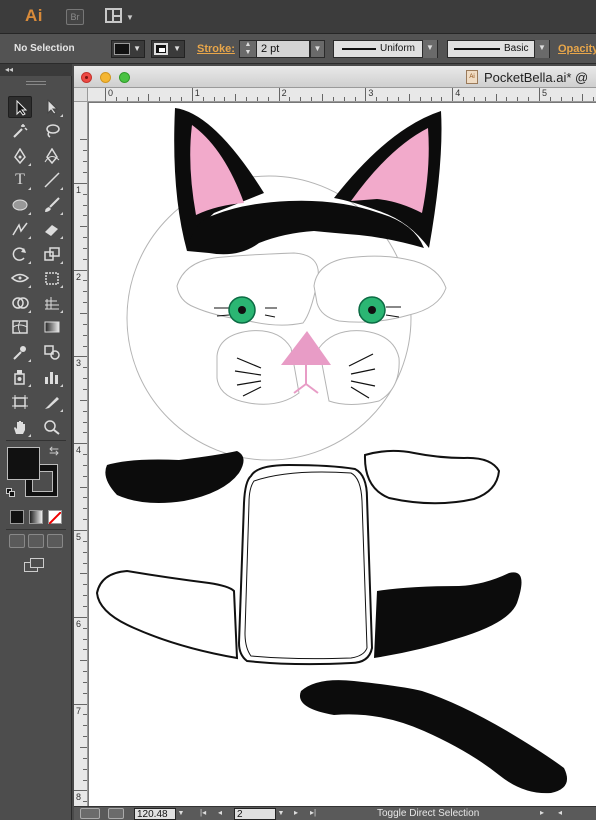  I want to click on shaper-tool, so click(20, 229).